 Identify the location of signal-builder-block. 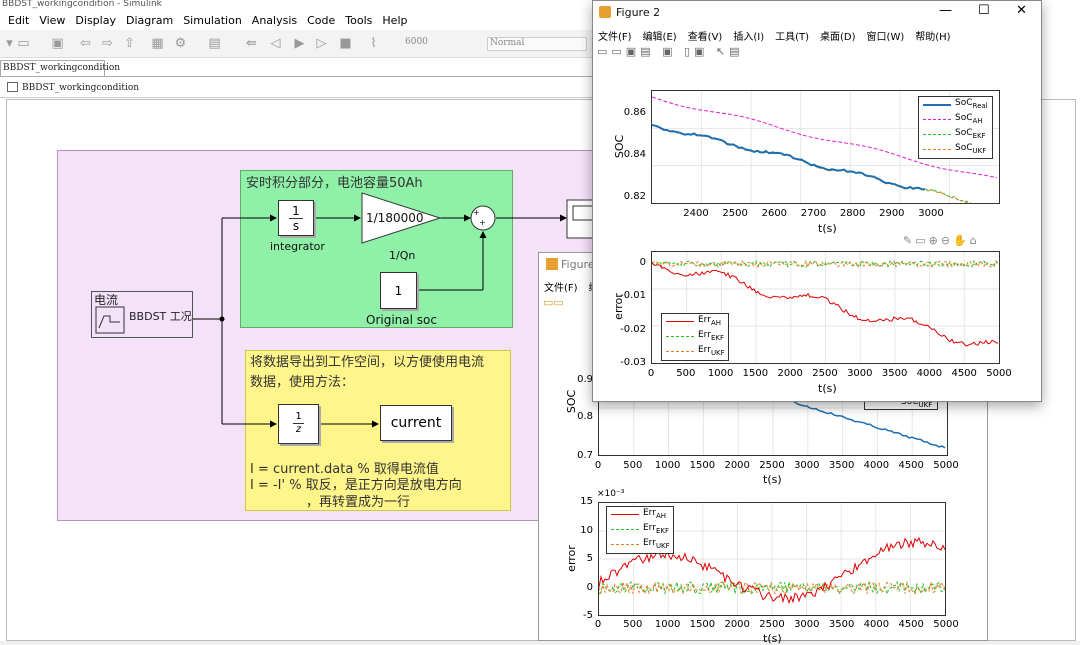
(142, 314).